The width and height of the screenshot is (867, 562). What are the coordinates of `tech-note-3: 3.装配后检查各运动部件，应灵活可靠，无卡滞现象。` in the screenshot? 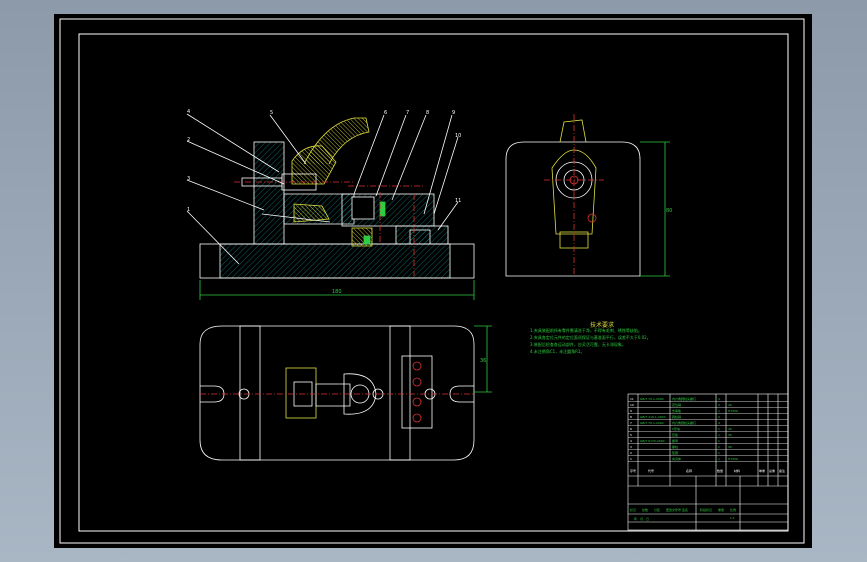 It's located at (578, 344).